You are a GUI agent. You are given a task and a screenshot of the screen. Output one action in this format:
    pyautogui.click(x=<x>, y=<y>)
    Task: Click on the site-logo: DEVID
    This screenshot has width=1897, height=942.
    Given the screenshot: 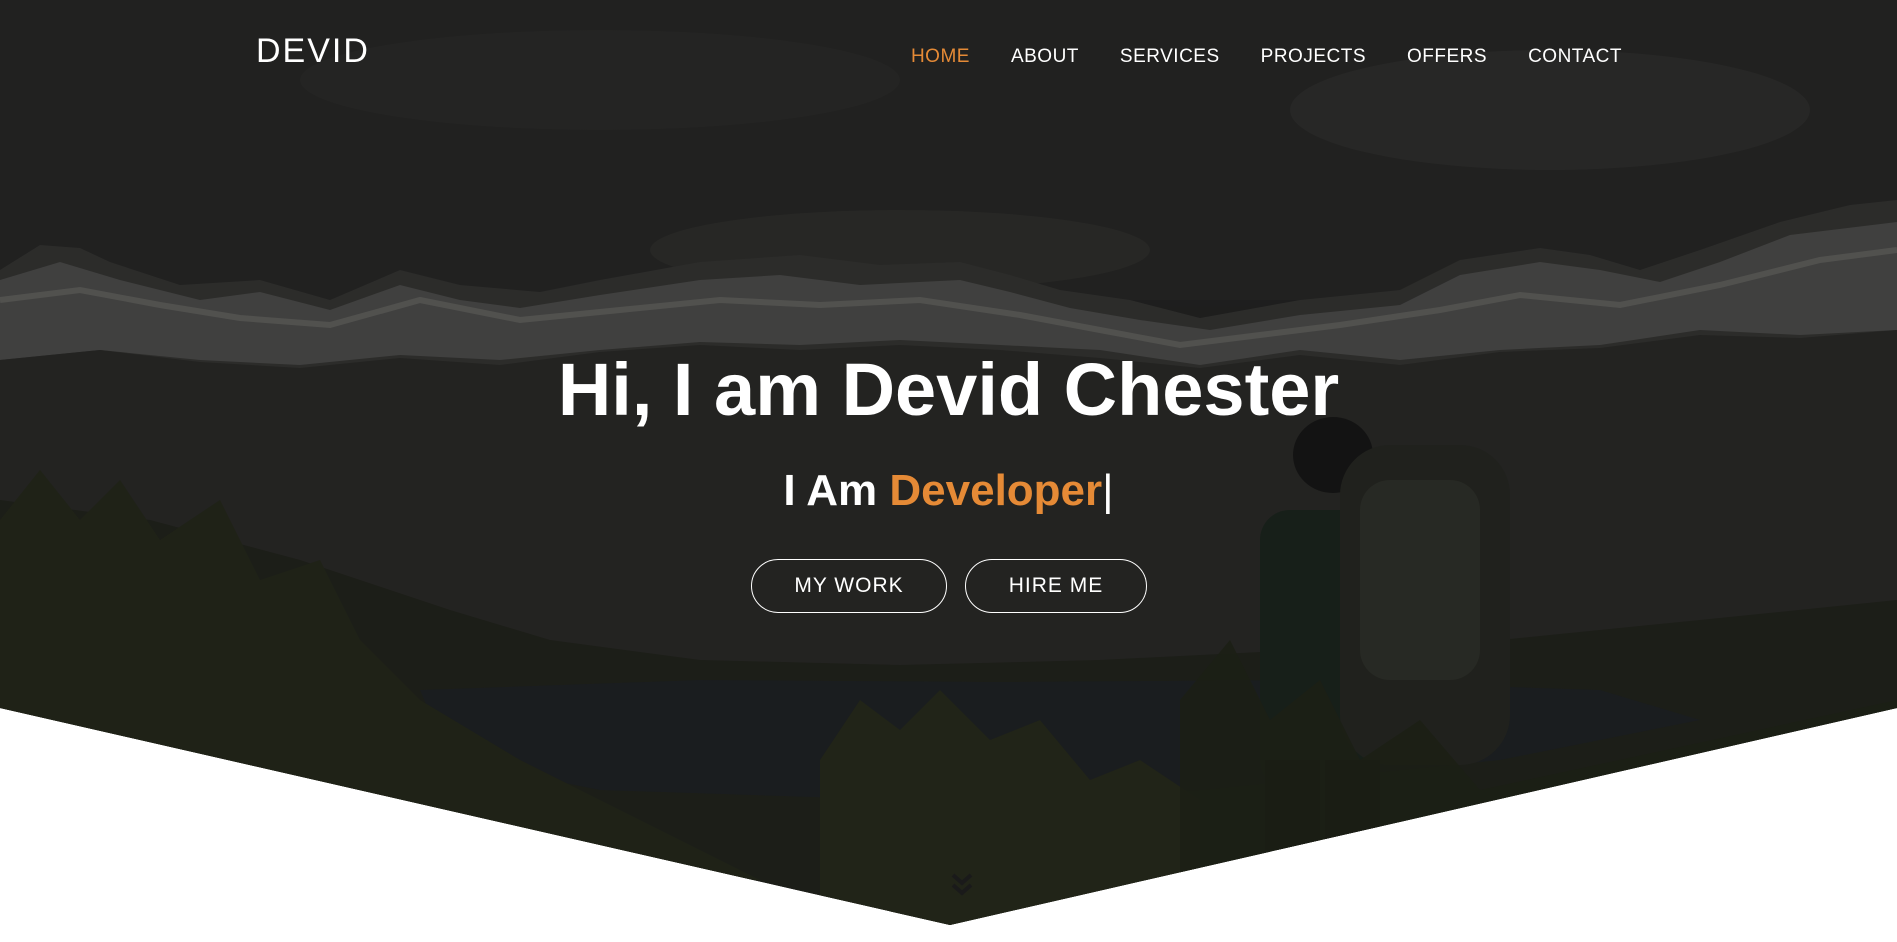 What is the action you would take?
    pyautogui.click(x=313, y=51)
    